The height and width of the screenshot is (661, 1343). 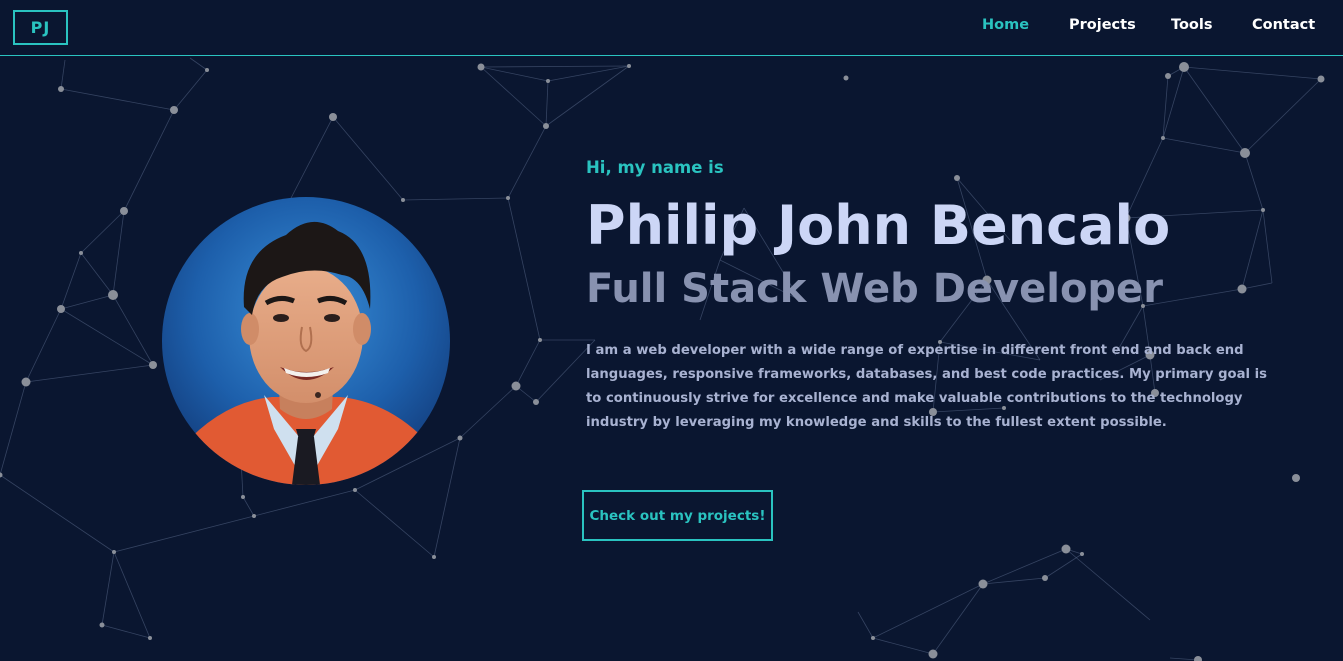 What do you see at coordinates (874, 289) in the screenshot?
I see `hero-role: Full Stack Web Developer` at bounding box center [874, 289].